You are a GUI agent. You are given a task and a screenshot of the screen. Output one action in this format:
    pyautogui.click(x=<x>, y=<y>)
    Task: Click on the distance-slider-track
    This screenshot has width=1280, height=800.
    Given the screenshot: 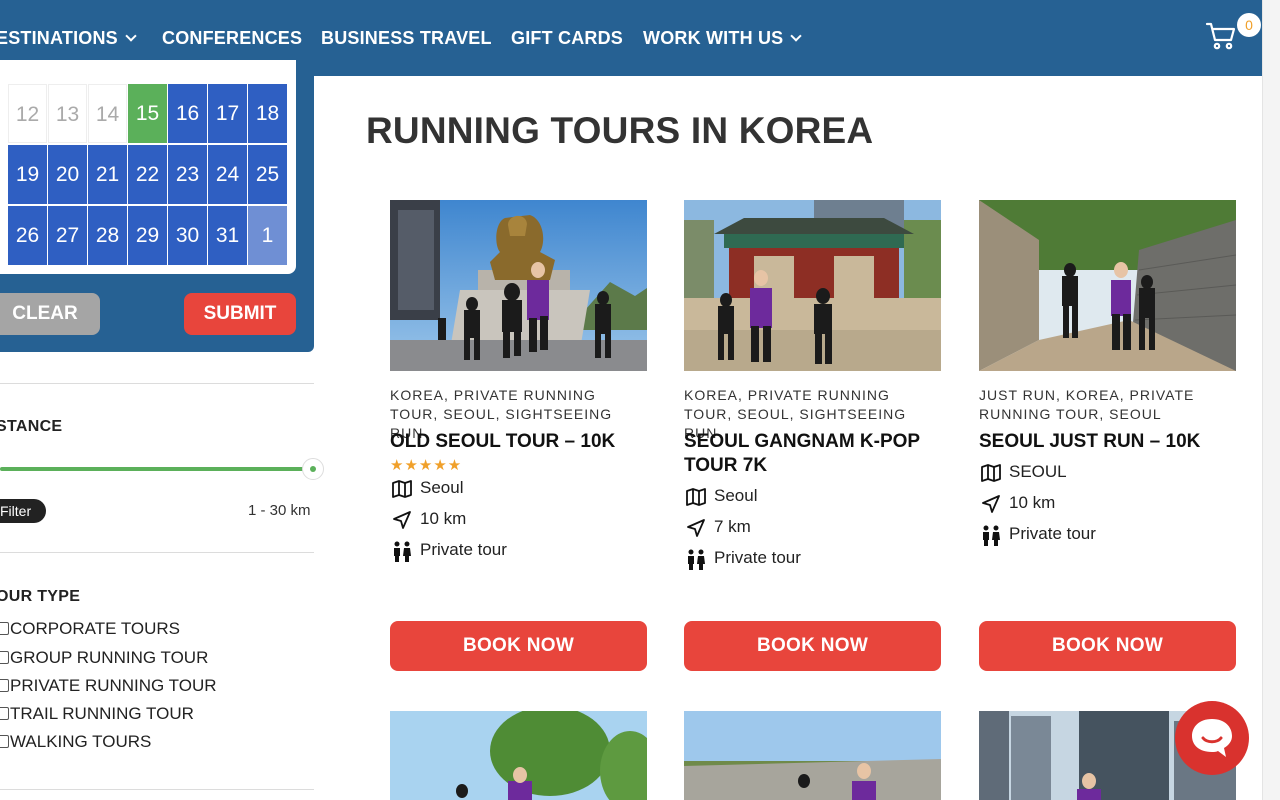 What is the action you would take?
    pyautogui.click(x=153, y=469)
    